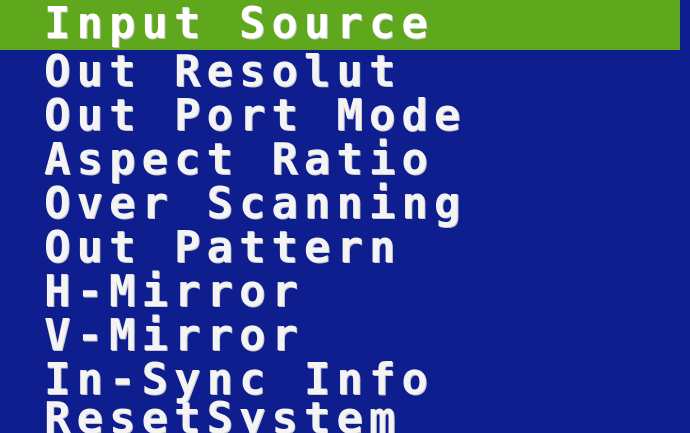 The height and width of the screenshot is (433, 690). What do you see at coordinates (345, 160) in the screenshot?
I see `menu-item-aspect-ratio: Aspect Ratio` at bounding box center [345, 160].